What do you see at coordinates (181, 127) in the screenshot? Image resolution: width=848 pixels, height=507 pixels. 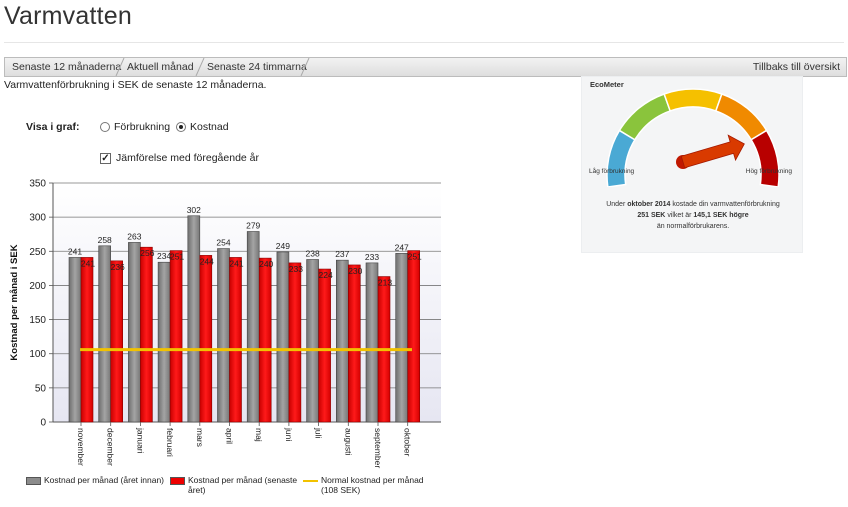 I see `radio-cost` at bounding box center [181, 127].